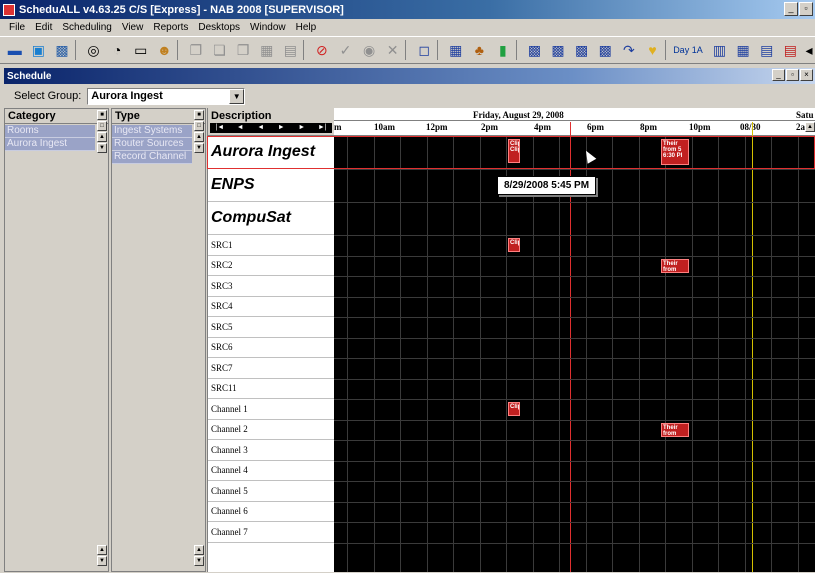 The image size is (815, 573). Describe the element at coordinates (503, 50) in the screenshot. I see `chart-icon: ▮` at that location.